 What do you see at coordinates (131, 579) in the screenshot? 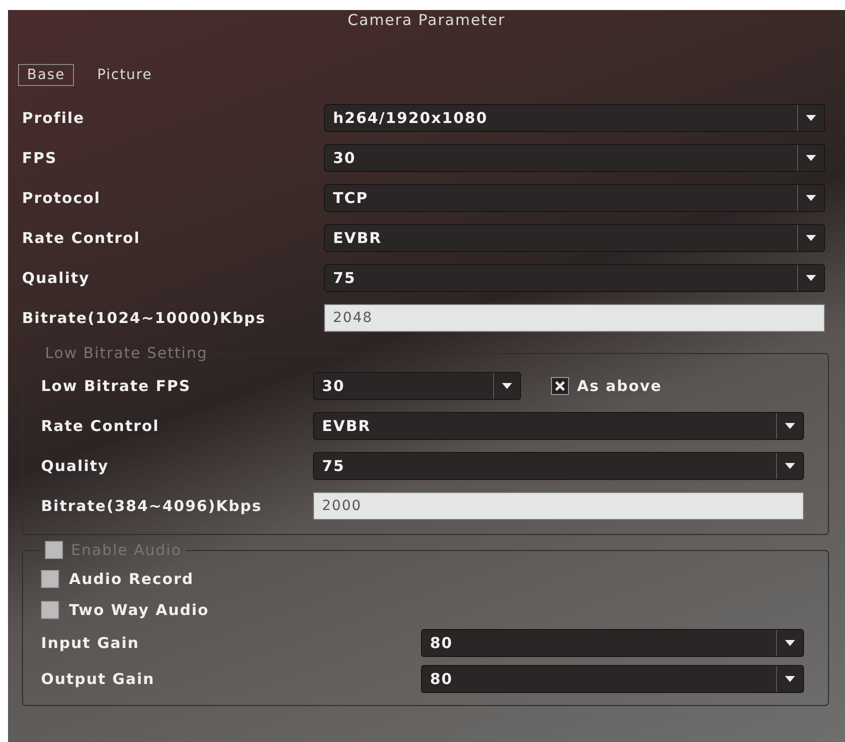
I see `checkbox-label: Audio Record` at bounding box center [131, 579].